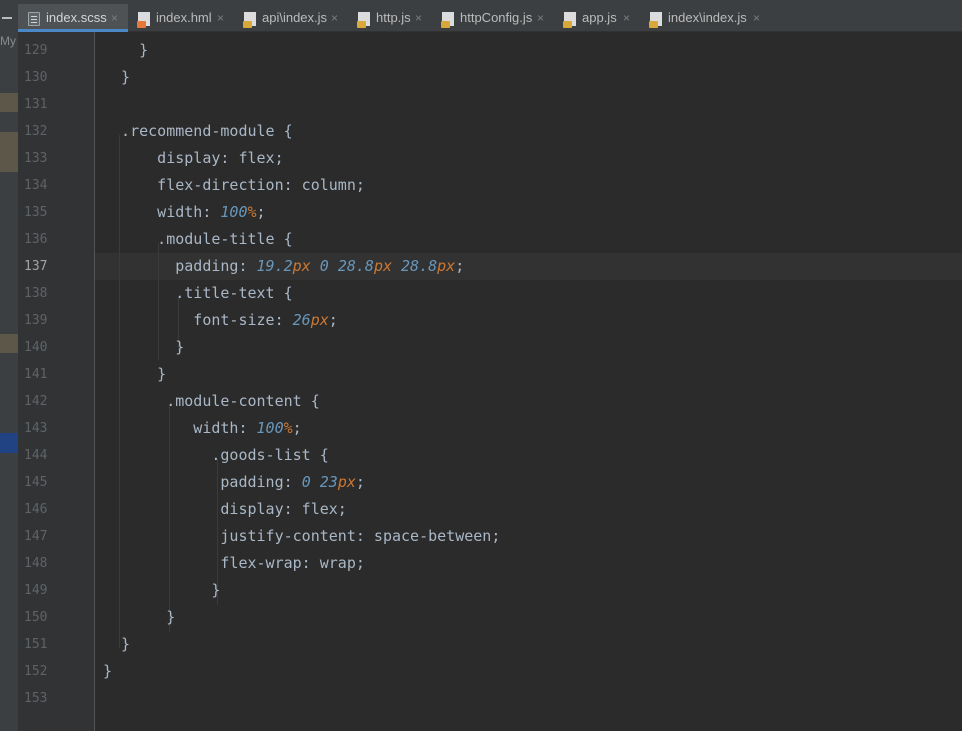 Image resolution: width=962 pixels, height=731 pixels. I want to click on line-number: 153, so click(36, 698).